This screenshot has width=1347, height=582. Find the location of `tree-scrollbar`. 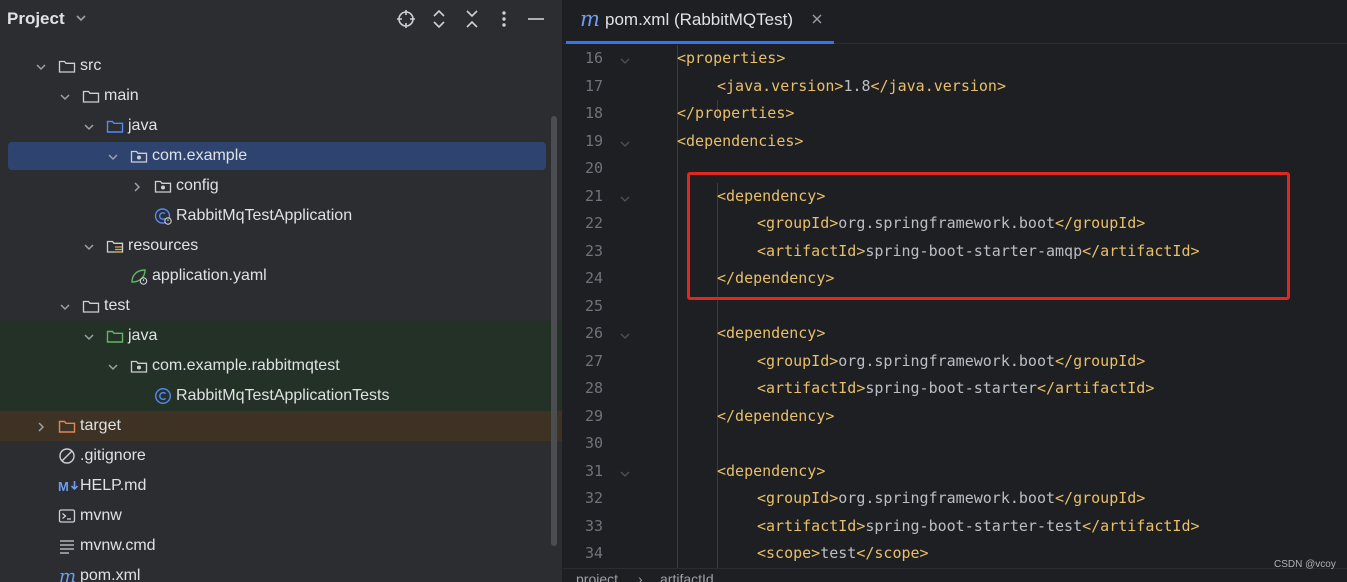

tree-scrollbar is located at coordinates (554, 331).